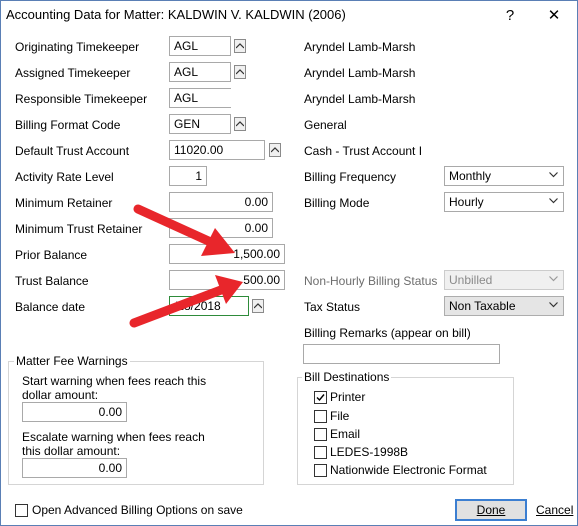 This screenshot has height=526, width=578. I want to click on billing-mode-value: Hourly, so click(466, 202).